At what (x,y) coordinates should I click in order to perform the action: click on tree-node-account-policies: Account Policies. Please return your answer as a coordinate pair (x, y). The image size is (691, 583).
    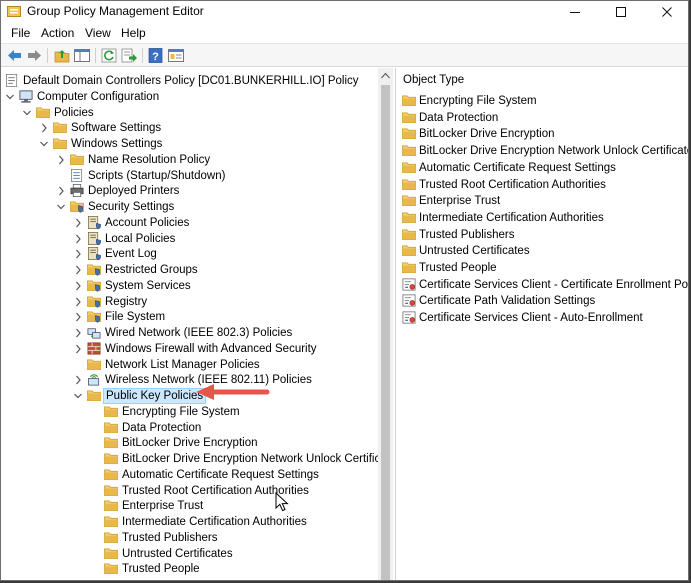
    Looking at the image, I should click on (197, 223).